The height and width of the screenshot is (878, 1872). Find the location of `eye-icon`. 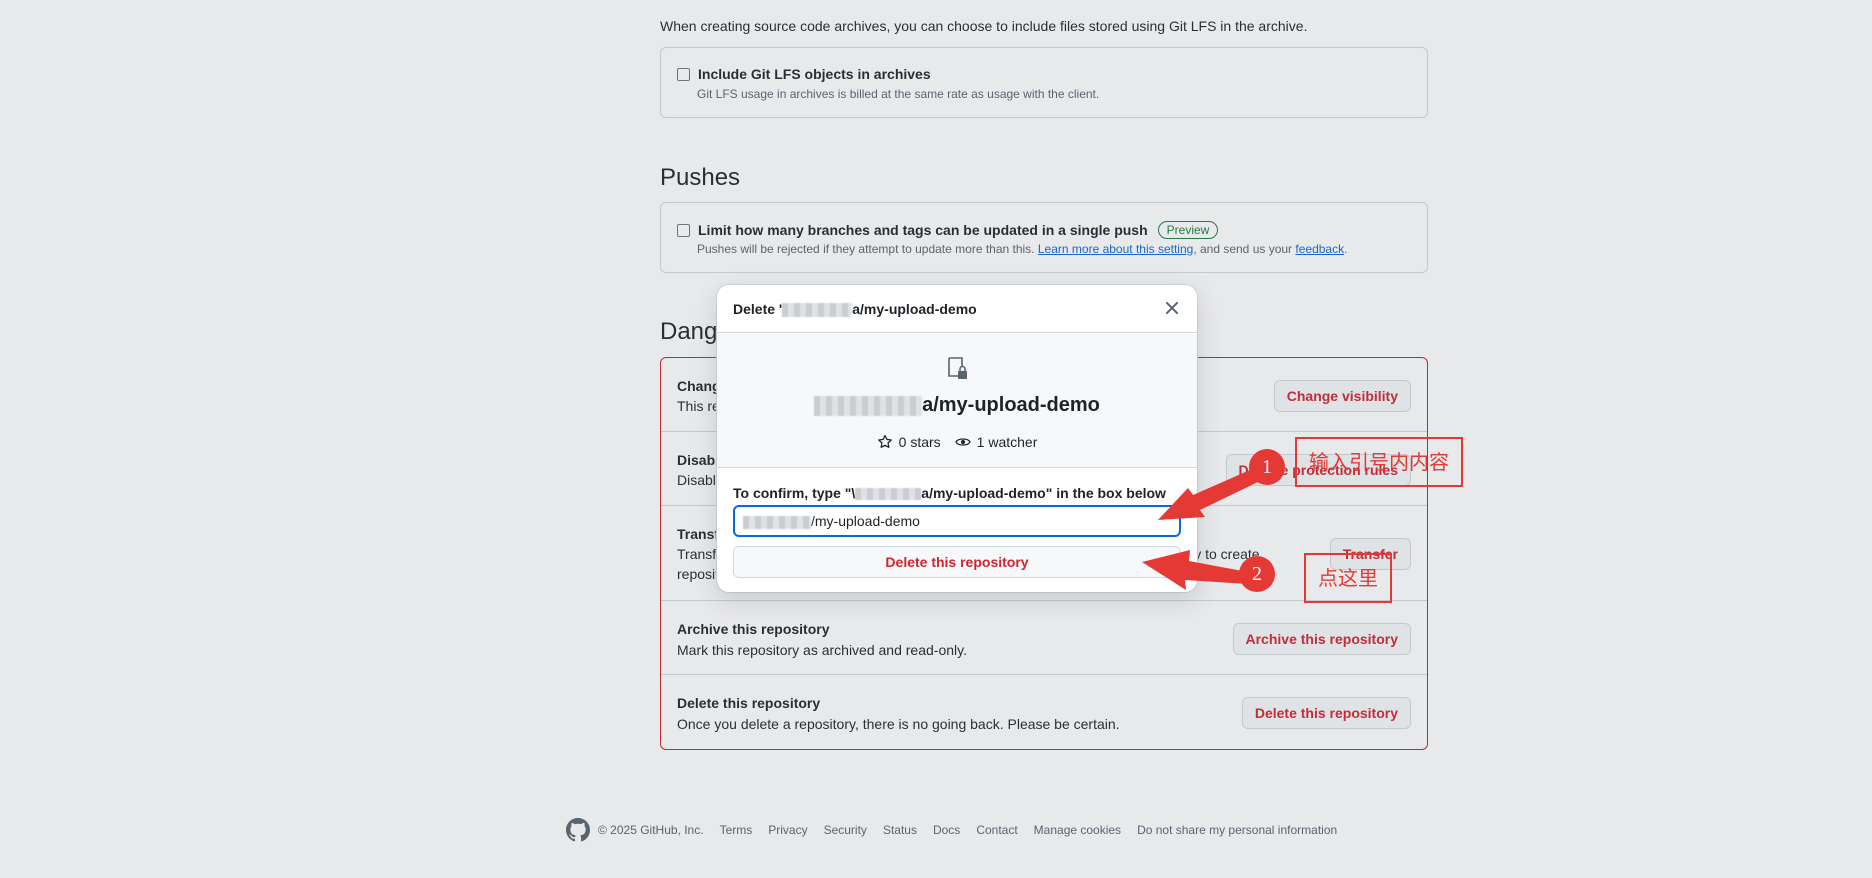

eye-icon is located at coordinates (962, 442).